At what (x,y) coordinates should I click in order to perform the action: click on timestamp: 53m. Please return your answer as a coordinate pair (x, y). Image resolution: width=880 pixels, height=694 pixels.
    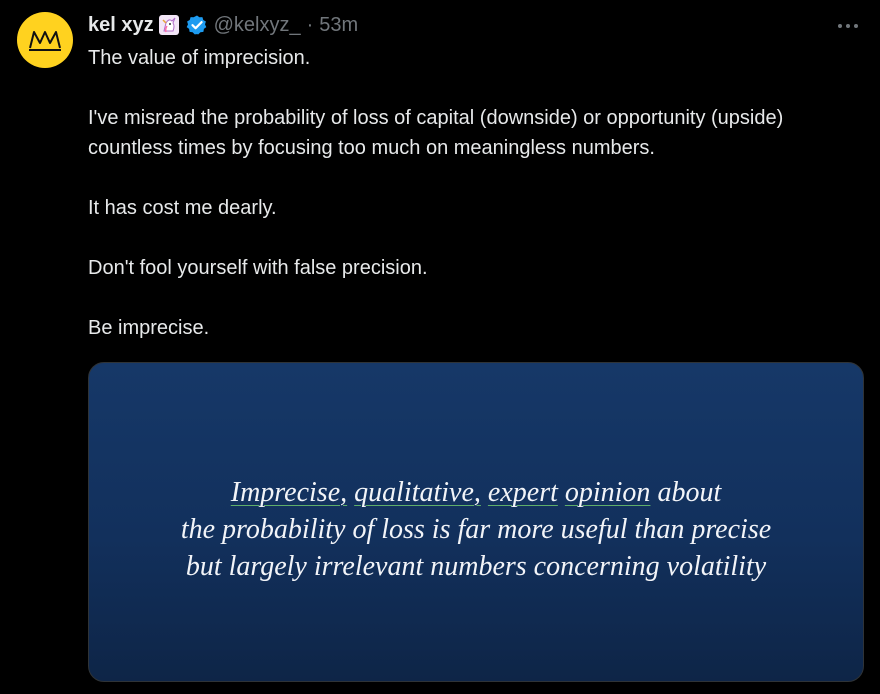
    Looking at the image, I should click on (338, 25).